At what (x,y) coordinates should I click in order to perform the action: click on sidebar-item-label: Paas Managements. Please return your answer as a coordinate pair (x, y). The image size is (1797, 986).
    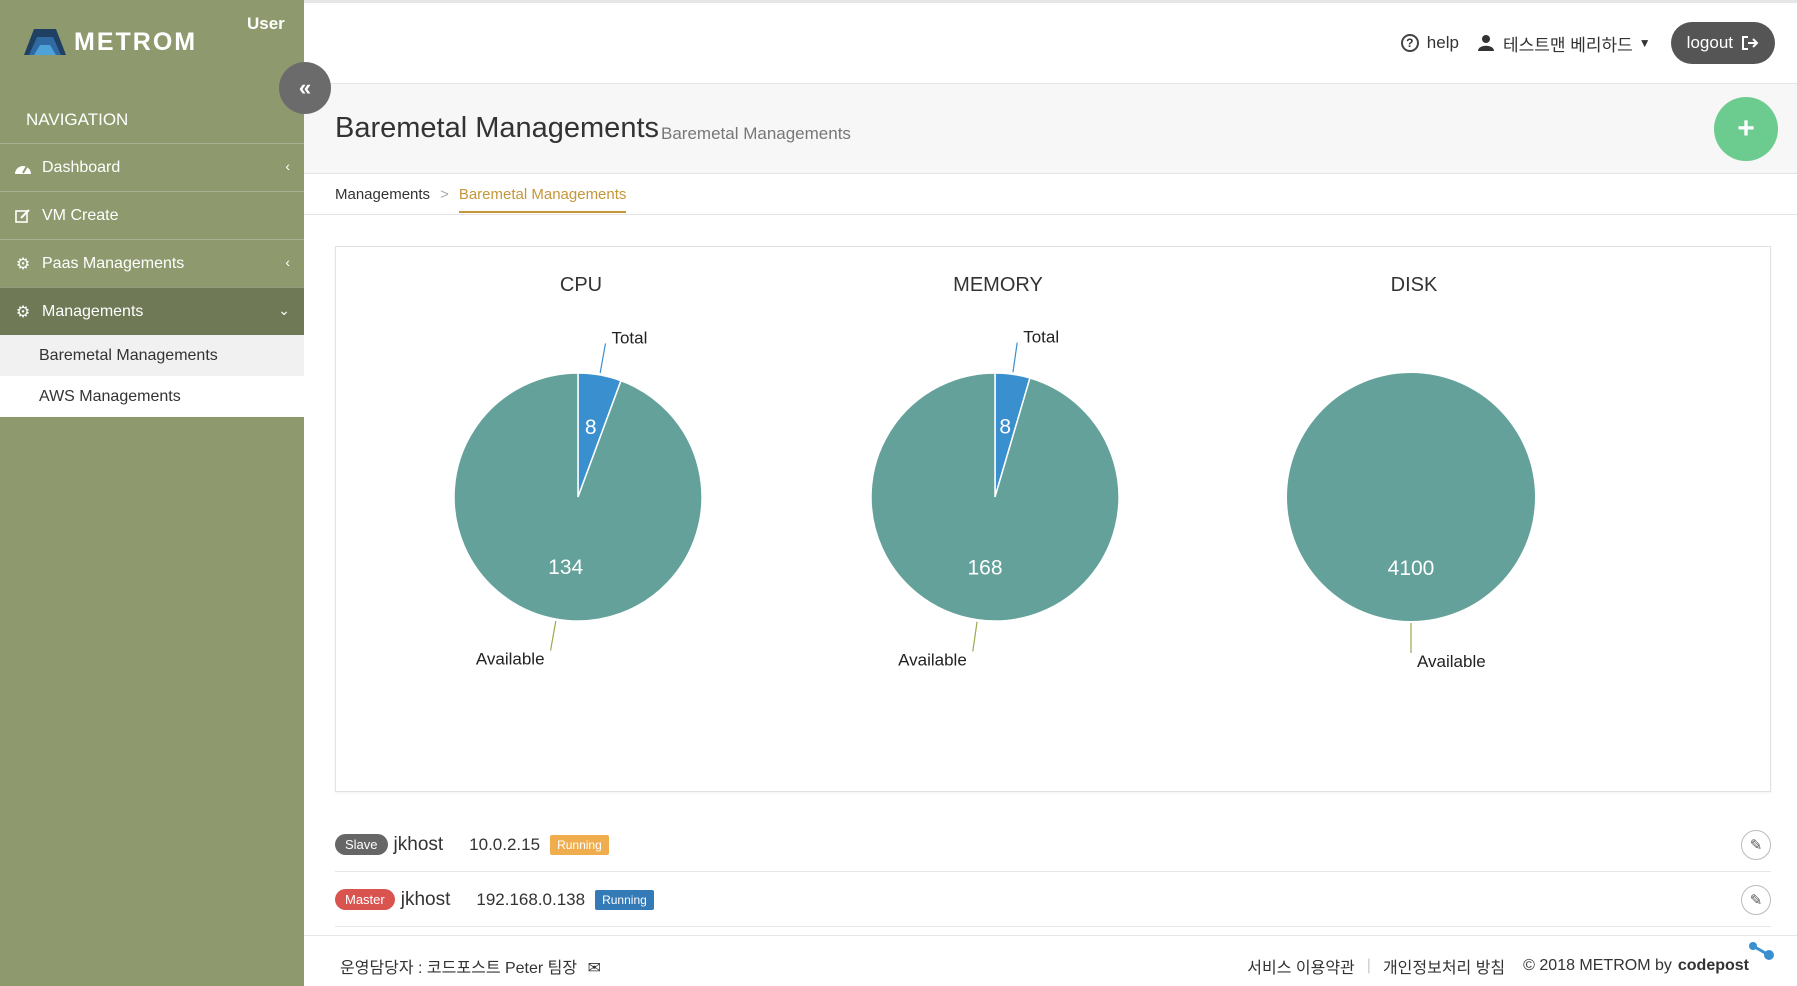
    Looking at the image, I should click on (113, 263).